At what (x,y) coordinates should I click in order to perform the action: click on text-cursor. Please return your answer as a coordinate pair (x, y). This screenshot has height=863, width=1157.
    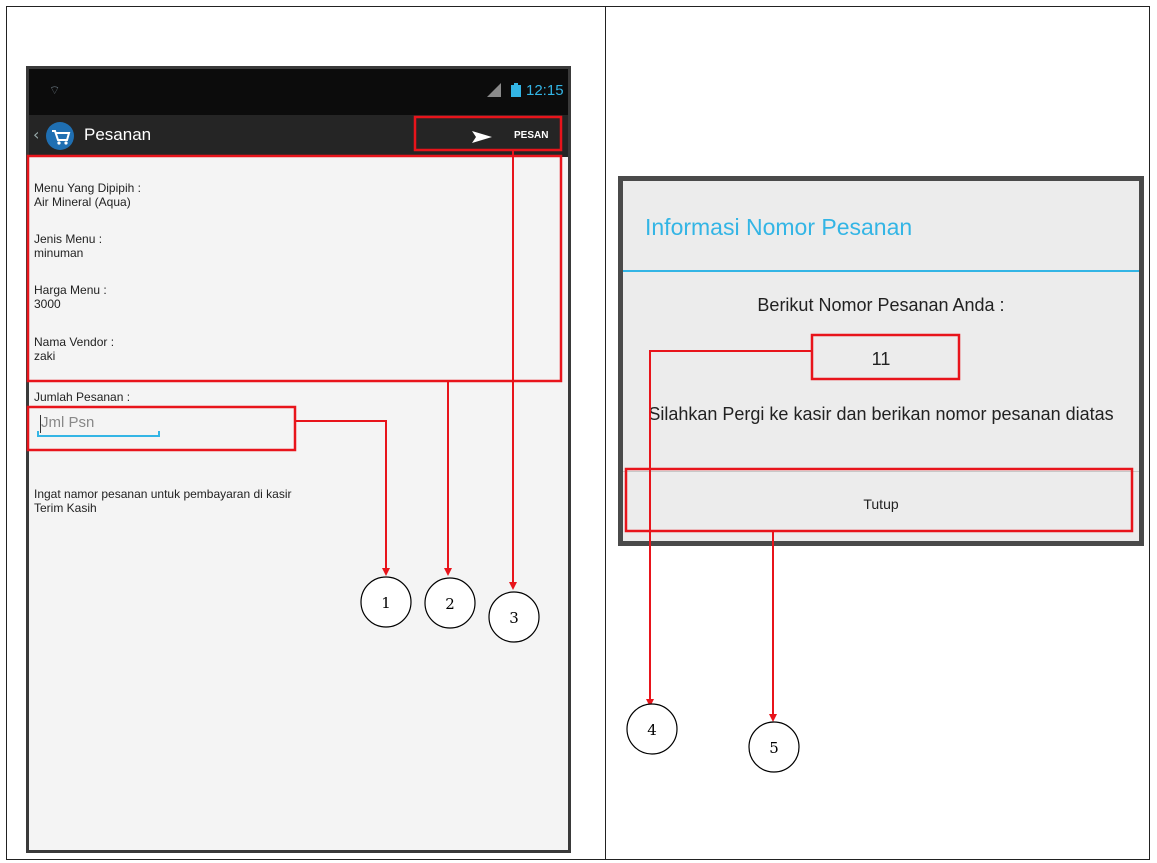
    Looking at the image, I should click on (40, 424).